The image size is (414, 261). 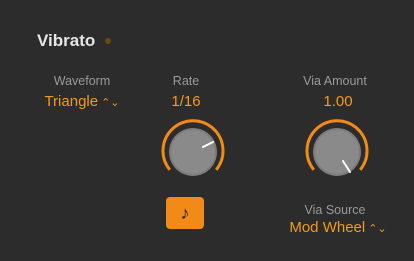 I want to click on eighth-note-icon: ♪, so click(x=185, y=212).